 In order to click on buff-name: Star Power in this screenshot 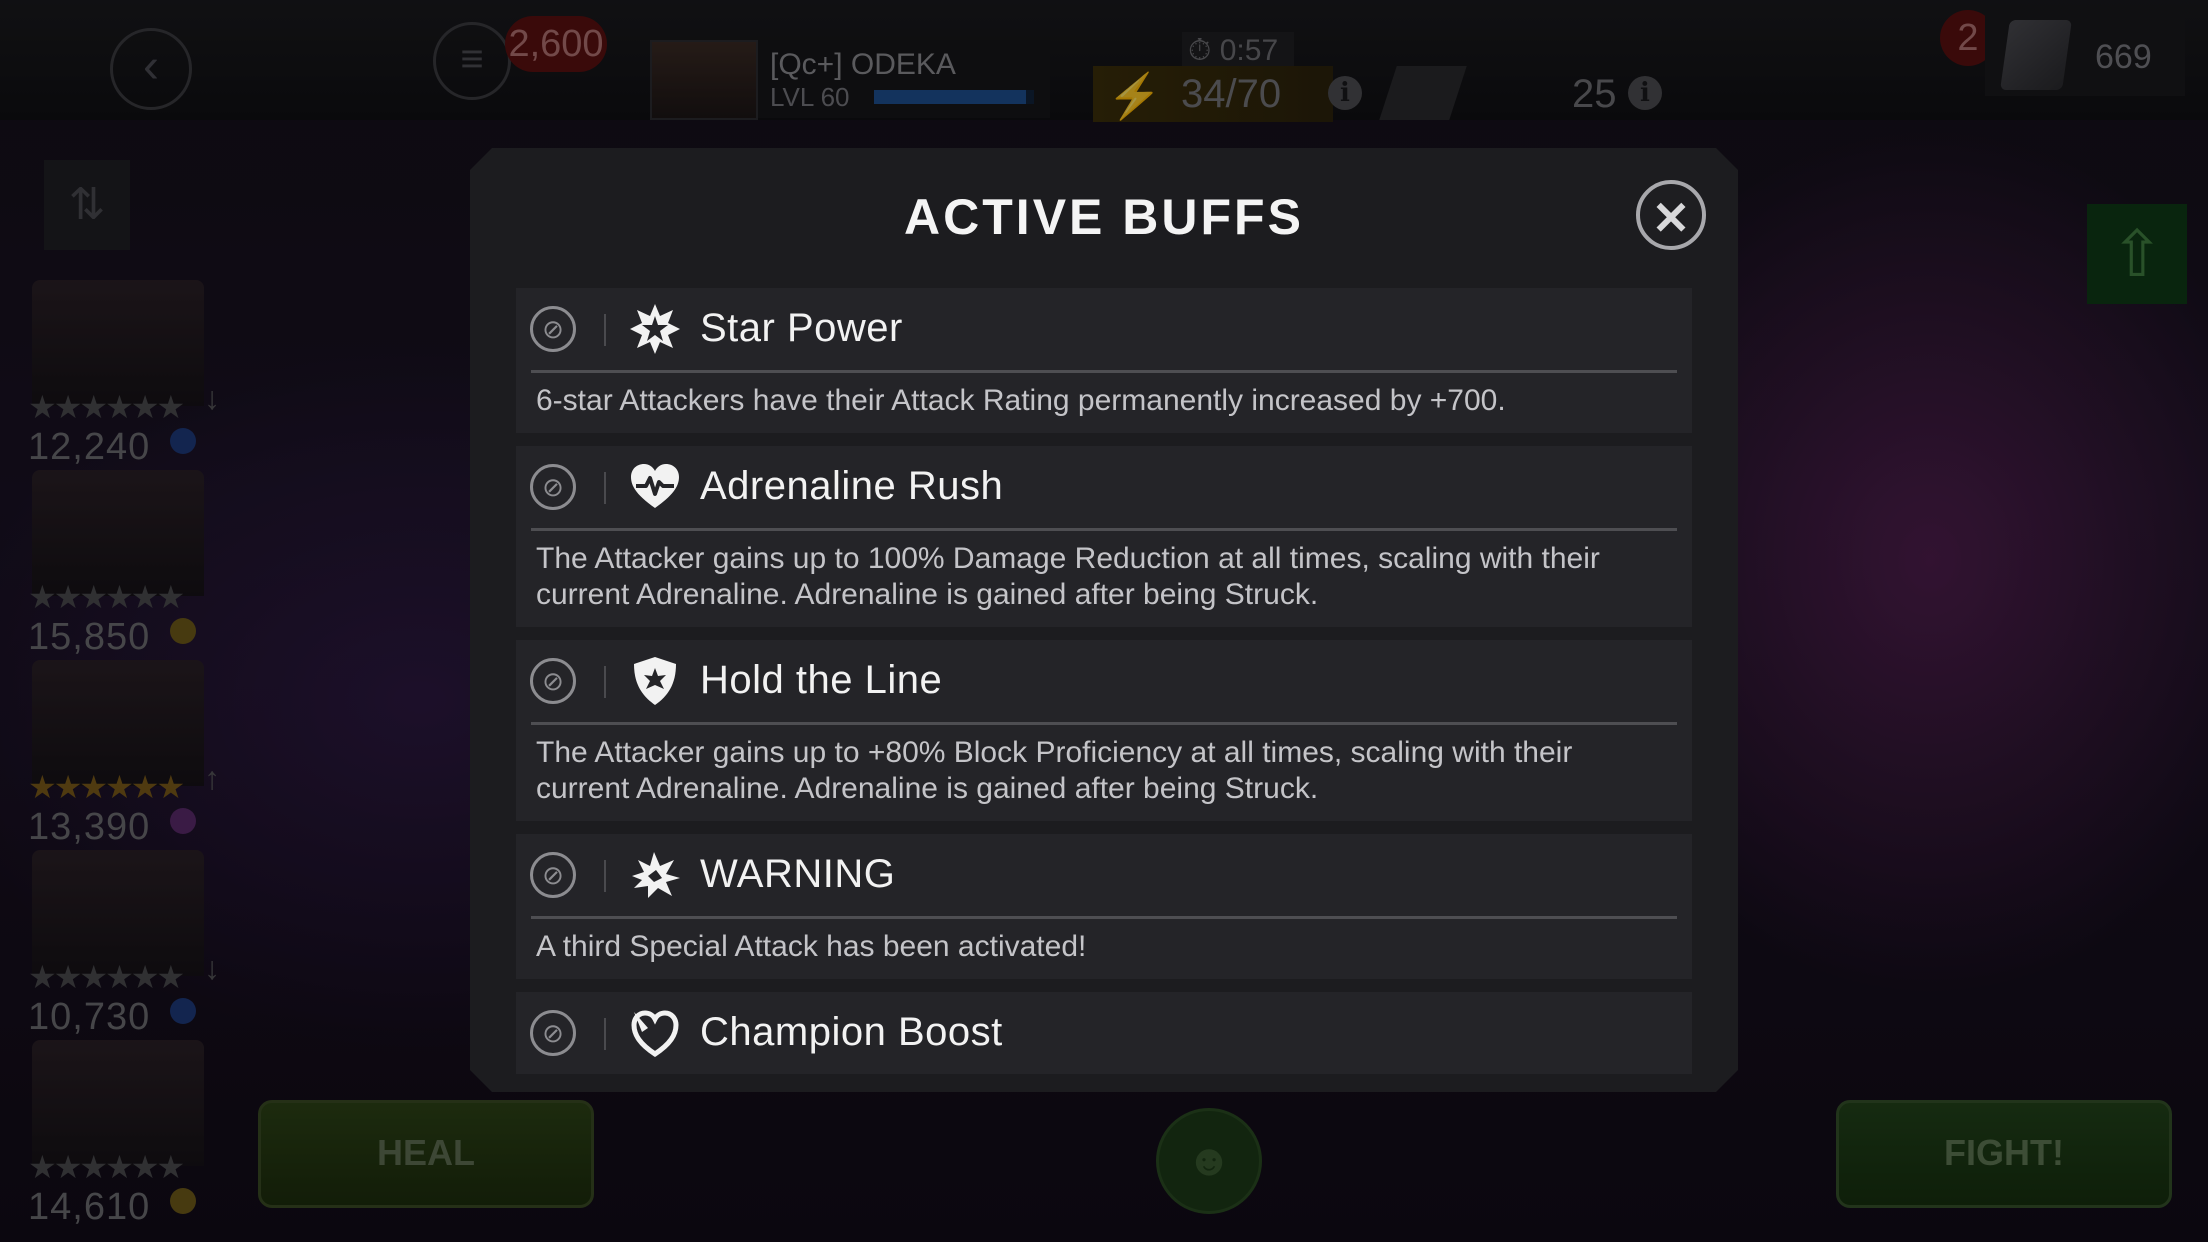, I will do `click(801, 328)`.